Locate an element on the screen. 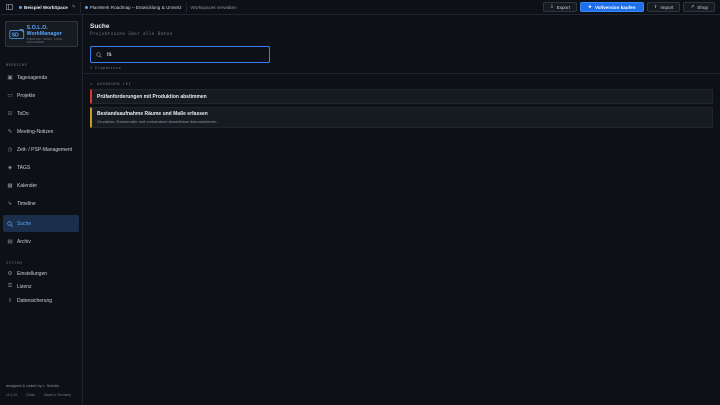  sidebar-item-label: Zeit- / PSP-Management is located at coordinates (45, 149).